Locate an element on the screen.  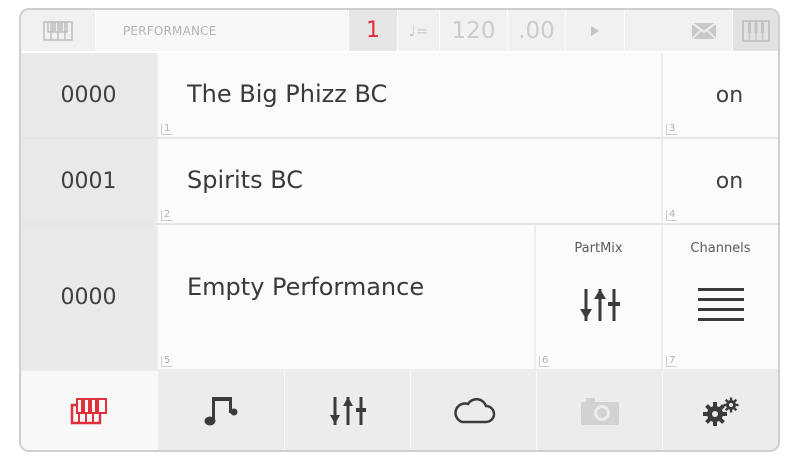
music-note-icon is located at coordinates (221, 410).